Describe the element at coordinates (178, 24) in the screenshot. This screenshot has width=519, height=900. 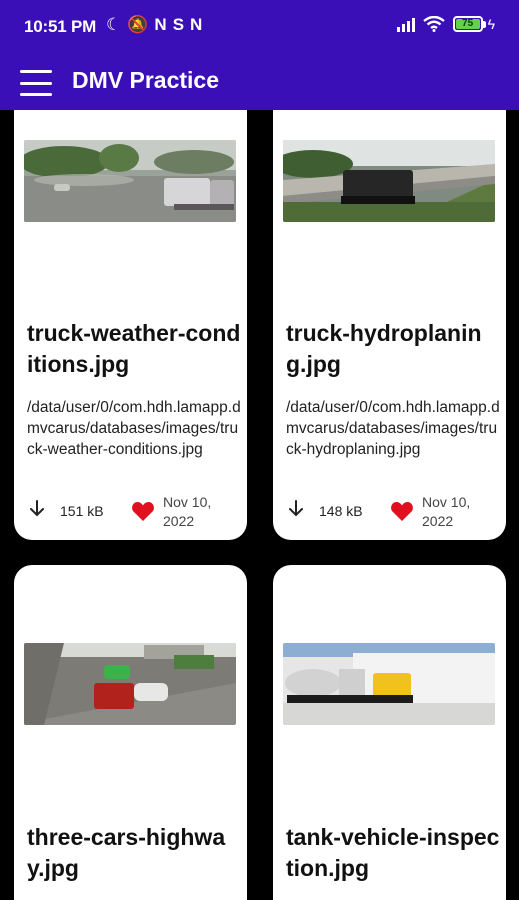
I see `s-icon: S` at that location.